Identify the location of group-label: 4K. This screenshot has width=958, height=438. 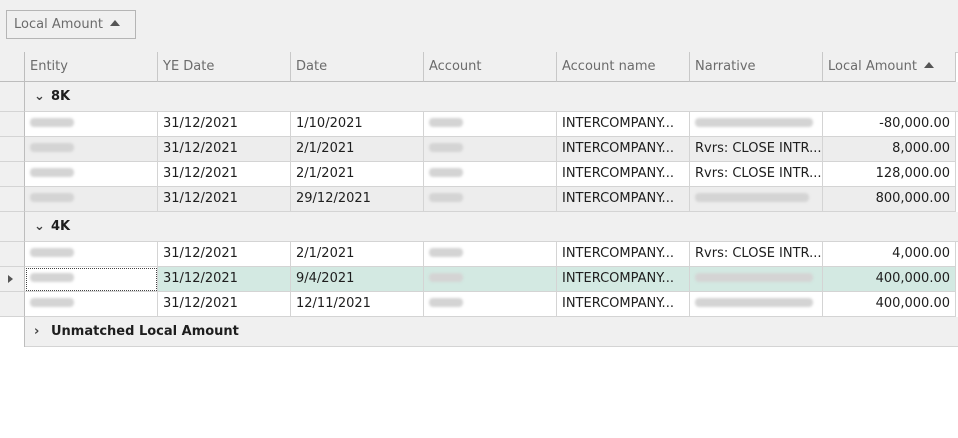
(61, 226).